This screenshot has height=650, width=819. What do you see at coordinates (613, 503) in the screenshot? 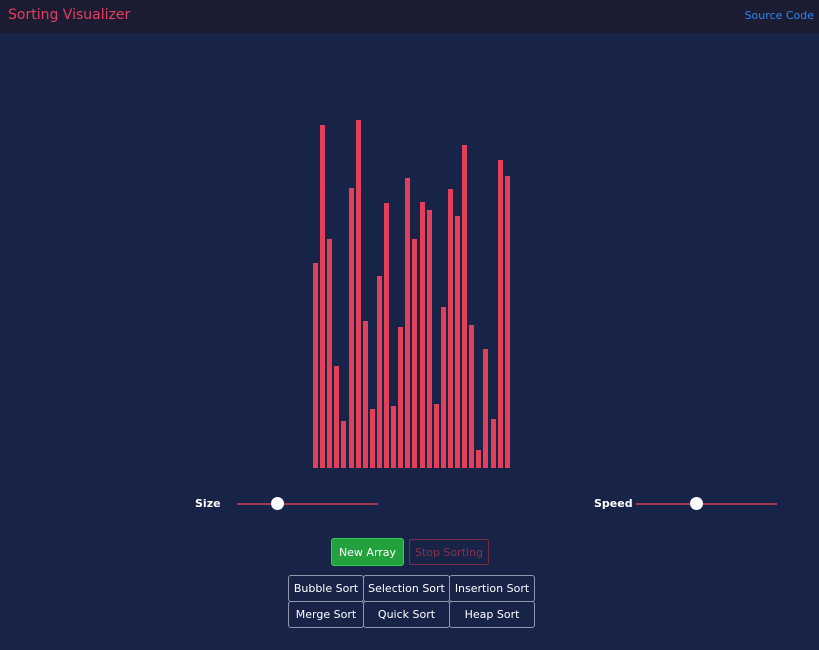
I see `speed-label: Speed` at bounding box center [613, 503].